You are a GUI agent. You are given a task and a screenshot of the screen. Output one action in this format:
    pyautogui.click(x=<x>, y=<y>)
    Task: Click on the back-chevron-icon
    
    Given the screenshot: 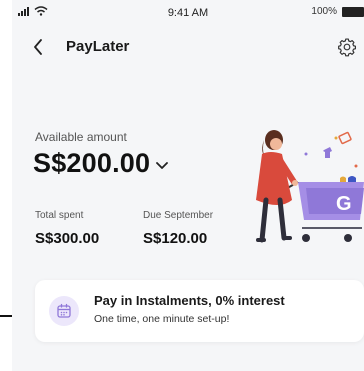 What is the action you would take?
    pyautogui.click(x=38, y=47)
    